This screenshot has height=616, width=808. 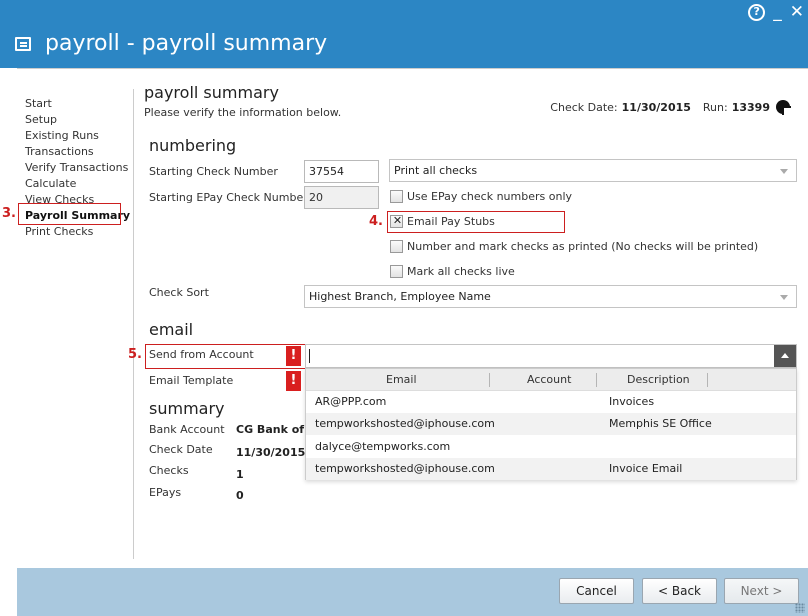 I want to click on dropdown-row: dalyce@tempworks.com, so click(x=551, y=447).